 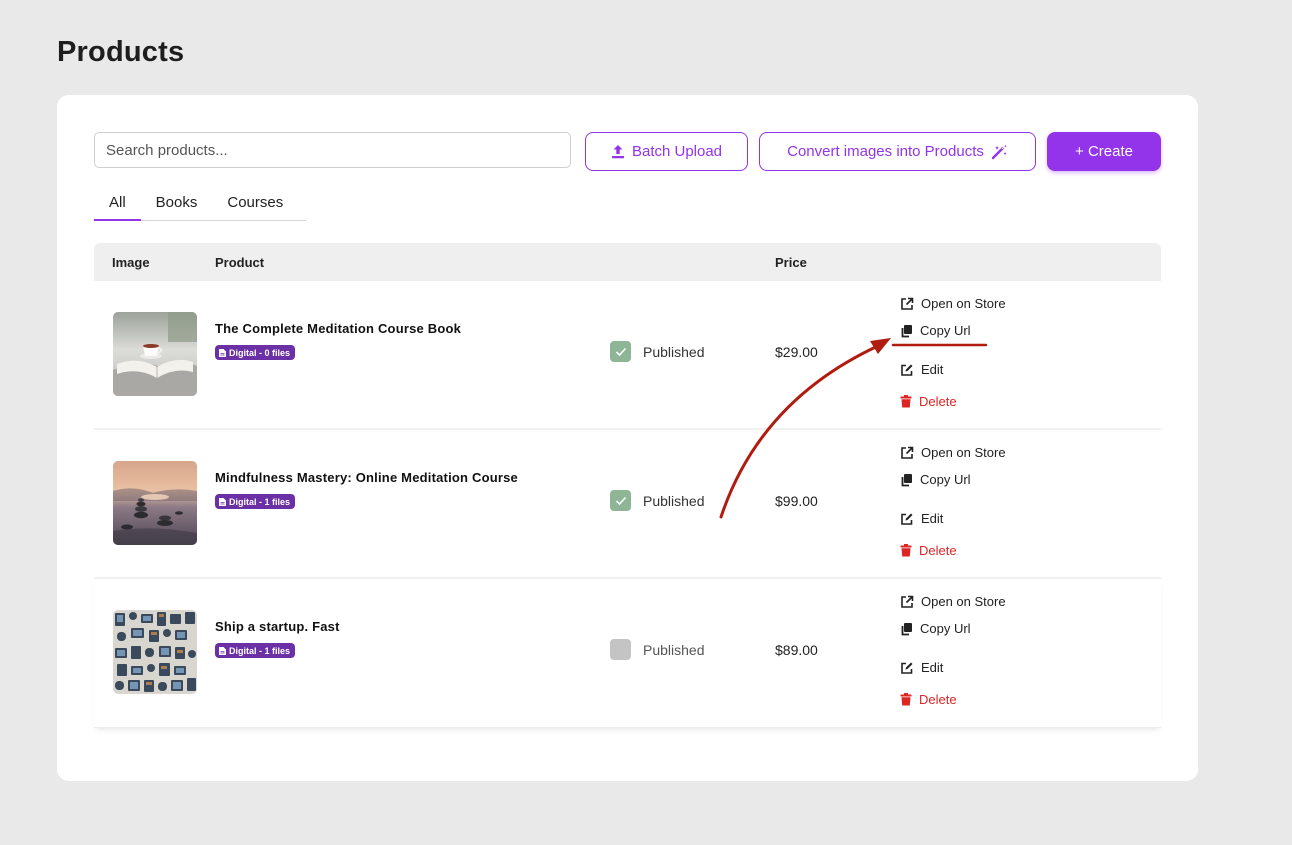 I want to click on category-tabs: All Books Courses, so click(x=200, y=206).